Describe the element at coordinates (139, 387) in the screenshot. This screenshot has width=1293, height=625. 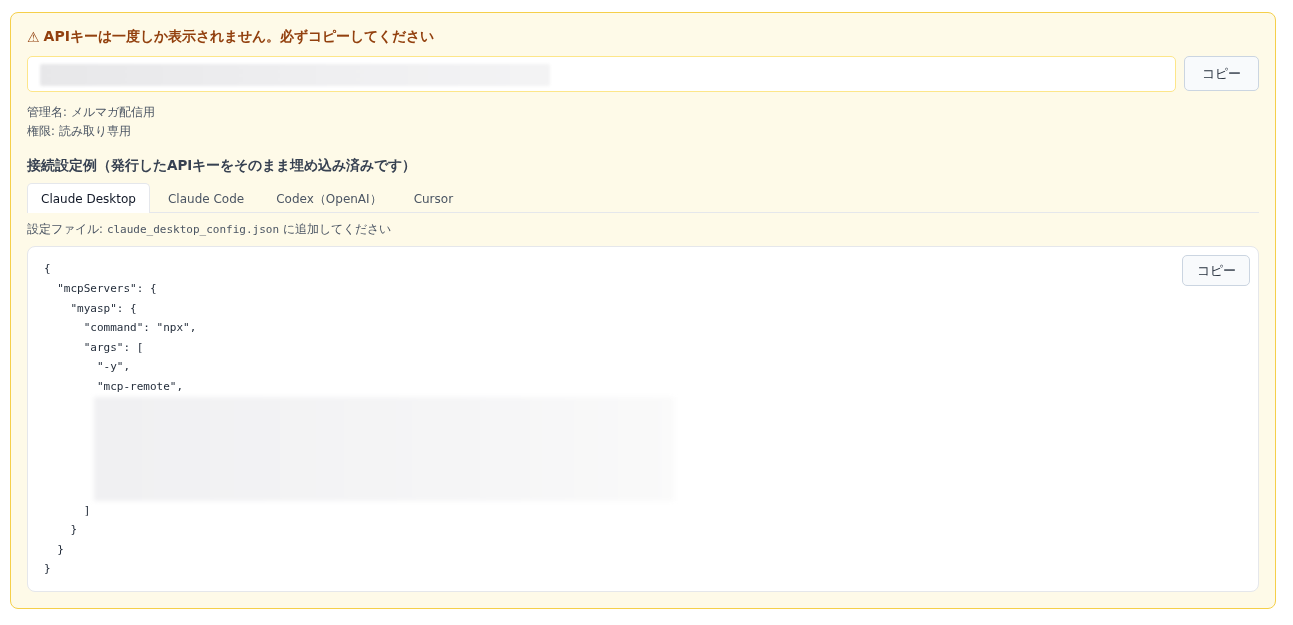
I see `code-line: "mcp-remote",` at that location.